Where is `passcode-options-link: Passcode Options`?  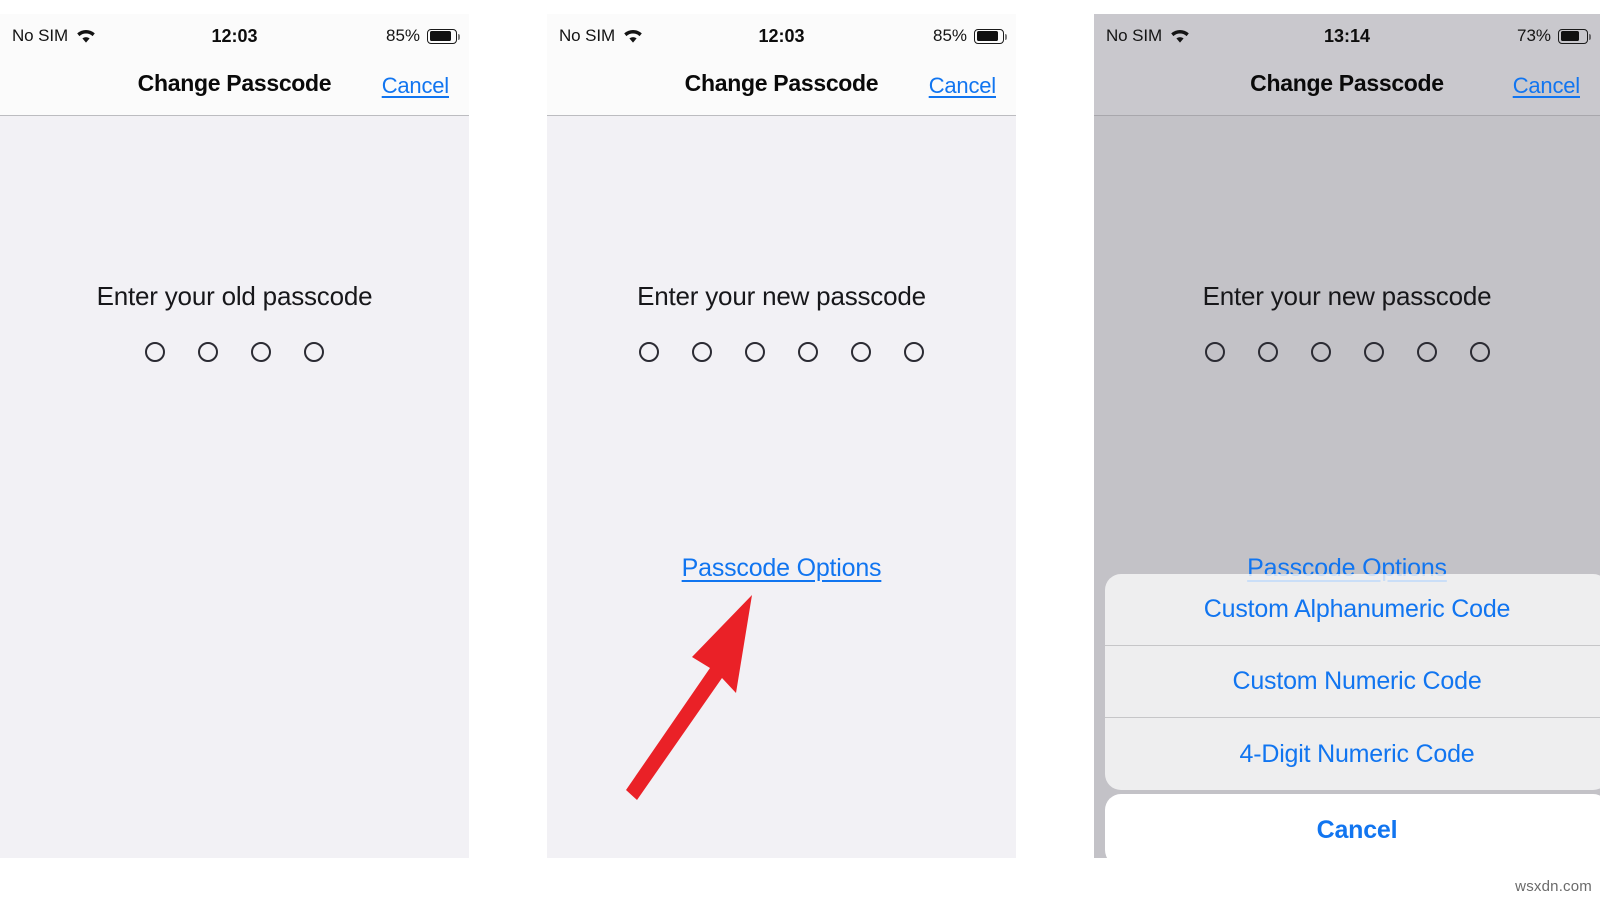
passcode-options-link: Passcode Options is located at coordinates (781, 568).